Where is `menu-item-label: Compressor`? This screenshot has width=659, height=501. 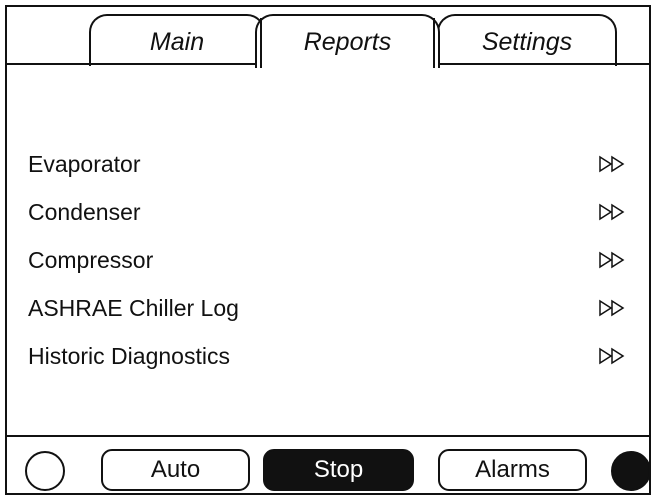 menu-item-label: Compressor is located at coordinates (91, 259).